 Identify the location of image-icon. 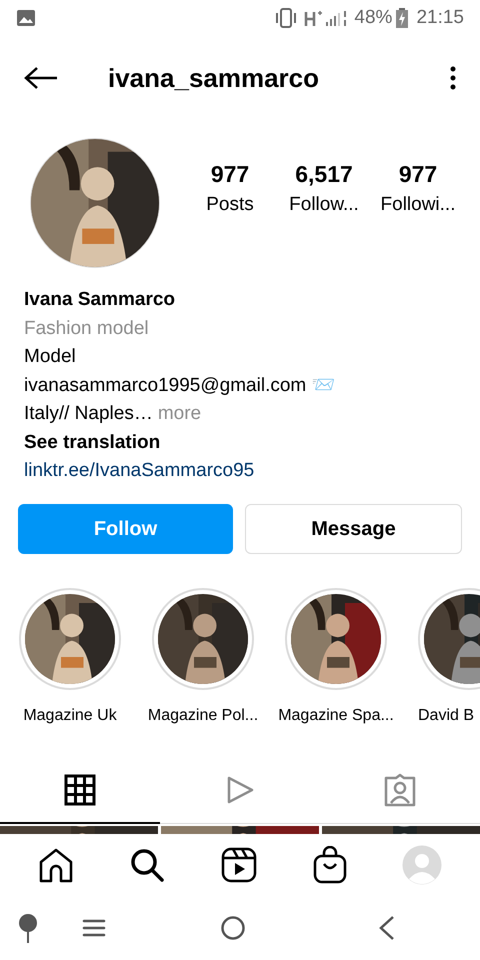
(26, 18).